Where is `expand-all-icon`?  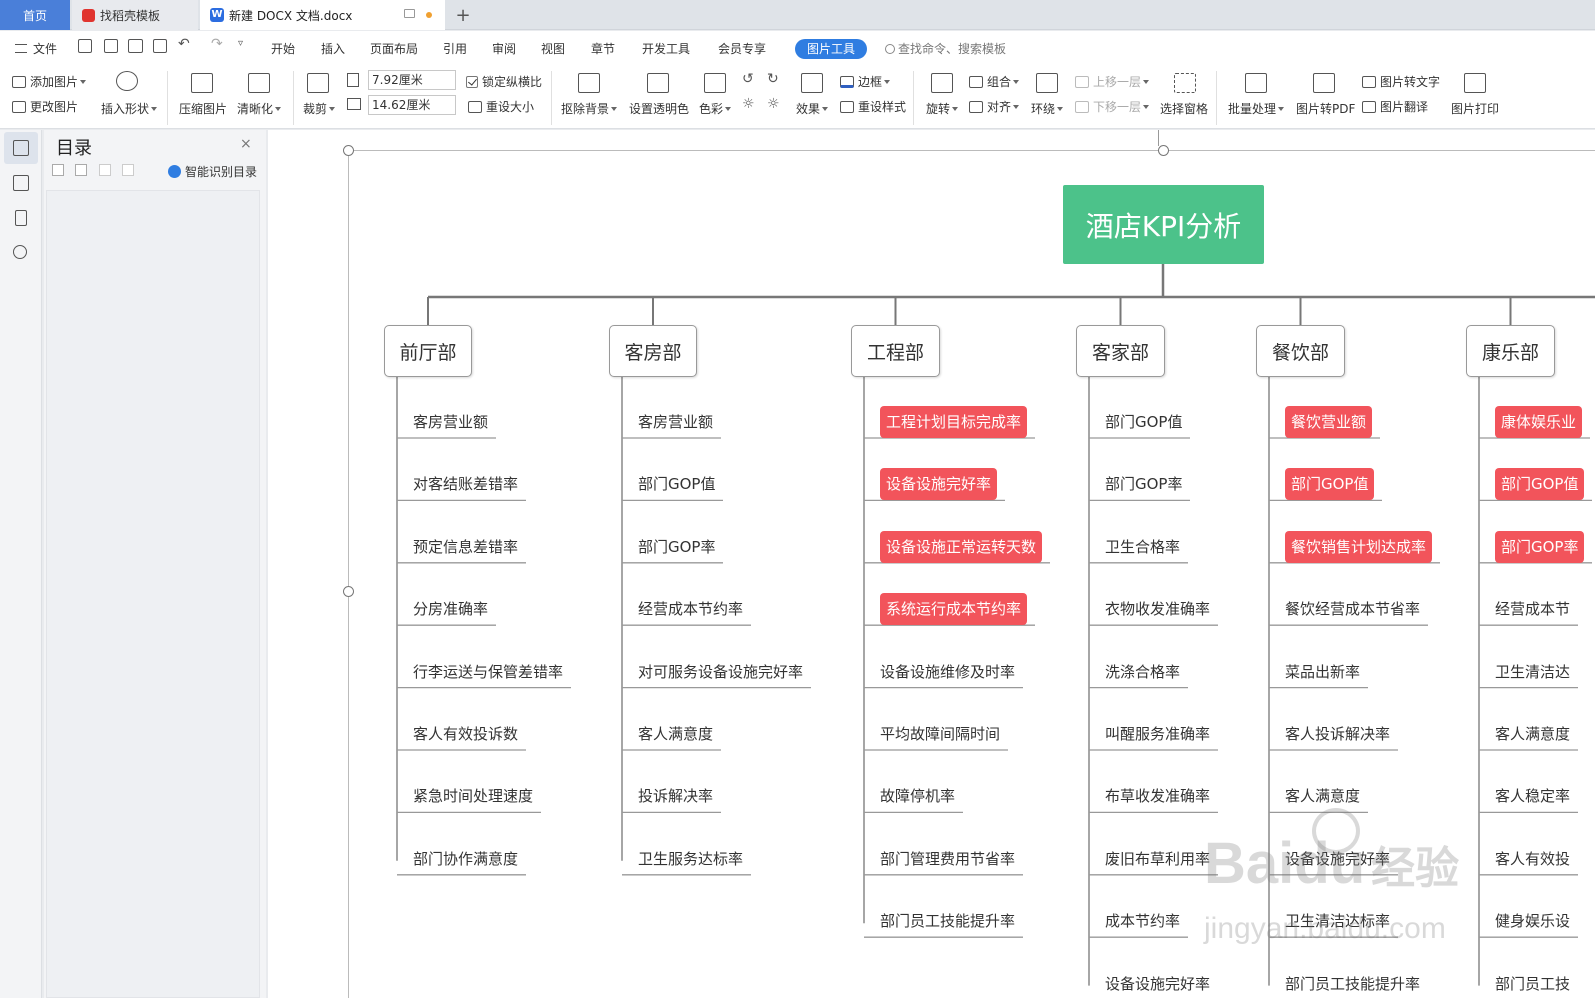 expand-all-icon is located at coordinates (58, 170).